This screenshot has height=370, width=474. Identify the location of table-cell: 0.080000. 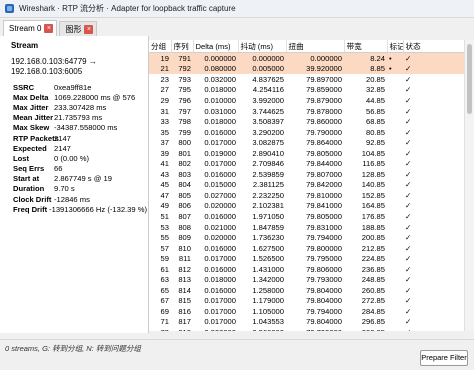
(215, 69).